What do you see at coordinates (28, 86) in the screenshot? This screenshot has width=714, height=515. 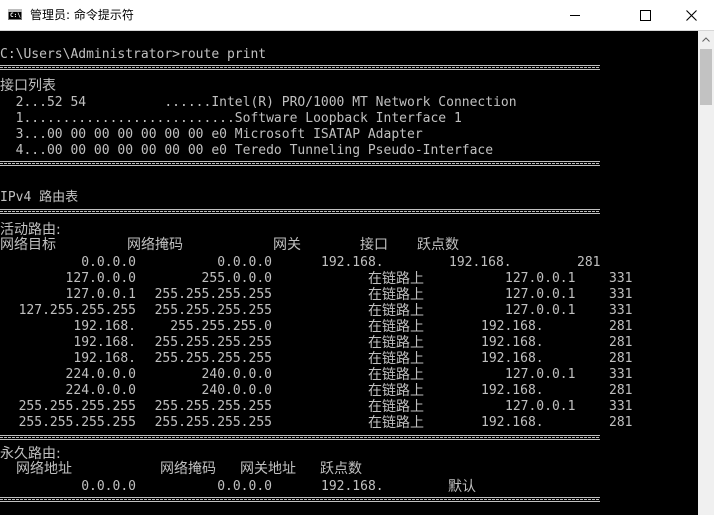 I see `interface-list-title: 接口列表` at bounding box center [28, 86].